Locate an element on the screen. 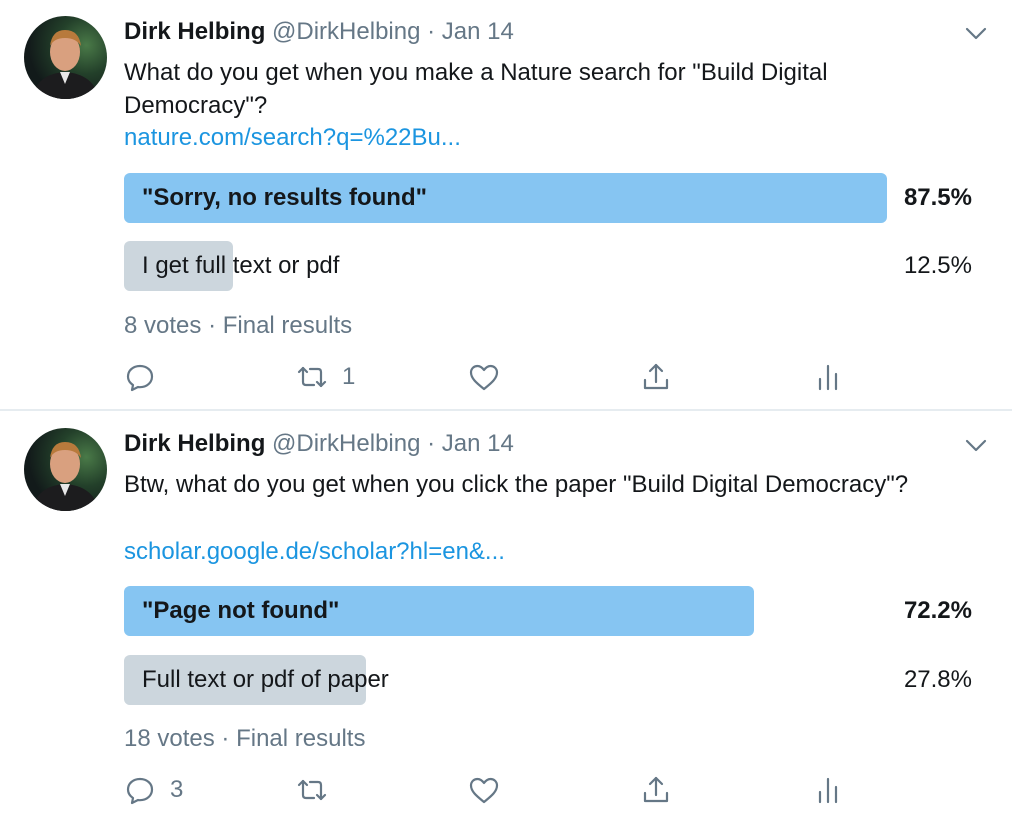  tweet-actions: 3 is located at coordinates (484, 790).